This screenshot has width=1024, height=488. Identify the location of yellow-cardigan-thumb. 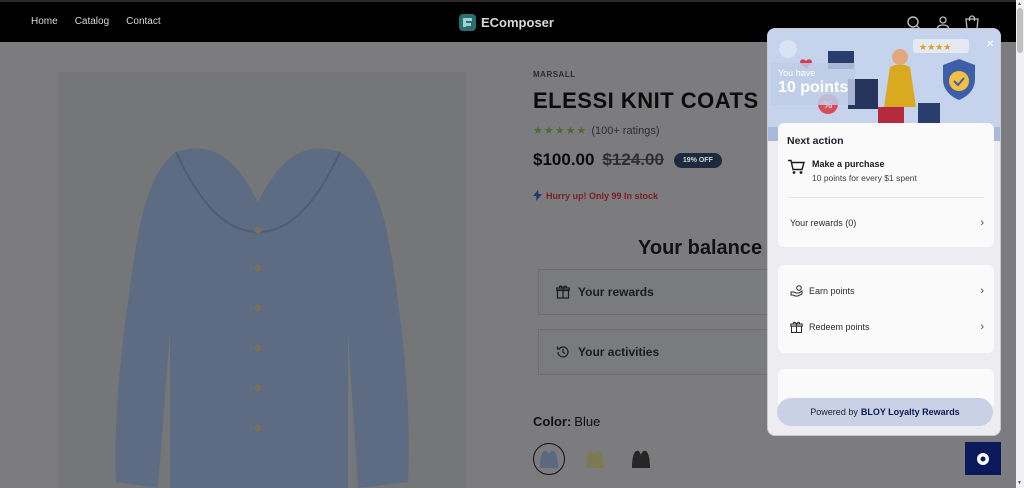
(595, 459).